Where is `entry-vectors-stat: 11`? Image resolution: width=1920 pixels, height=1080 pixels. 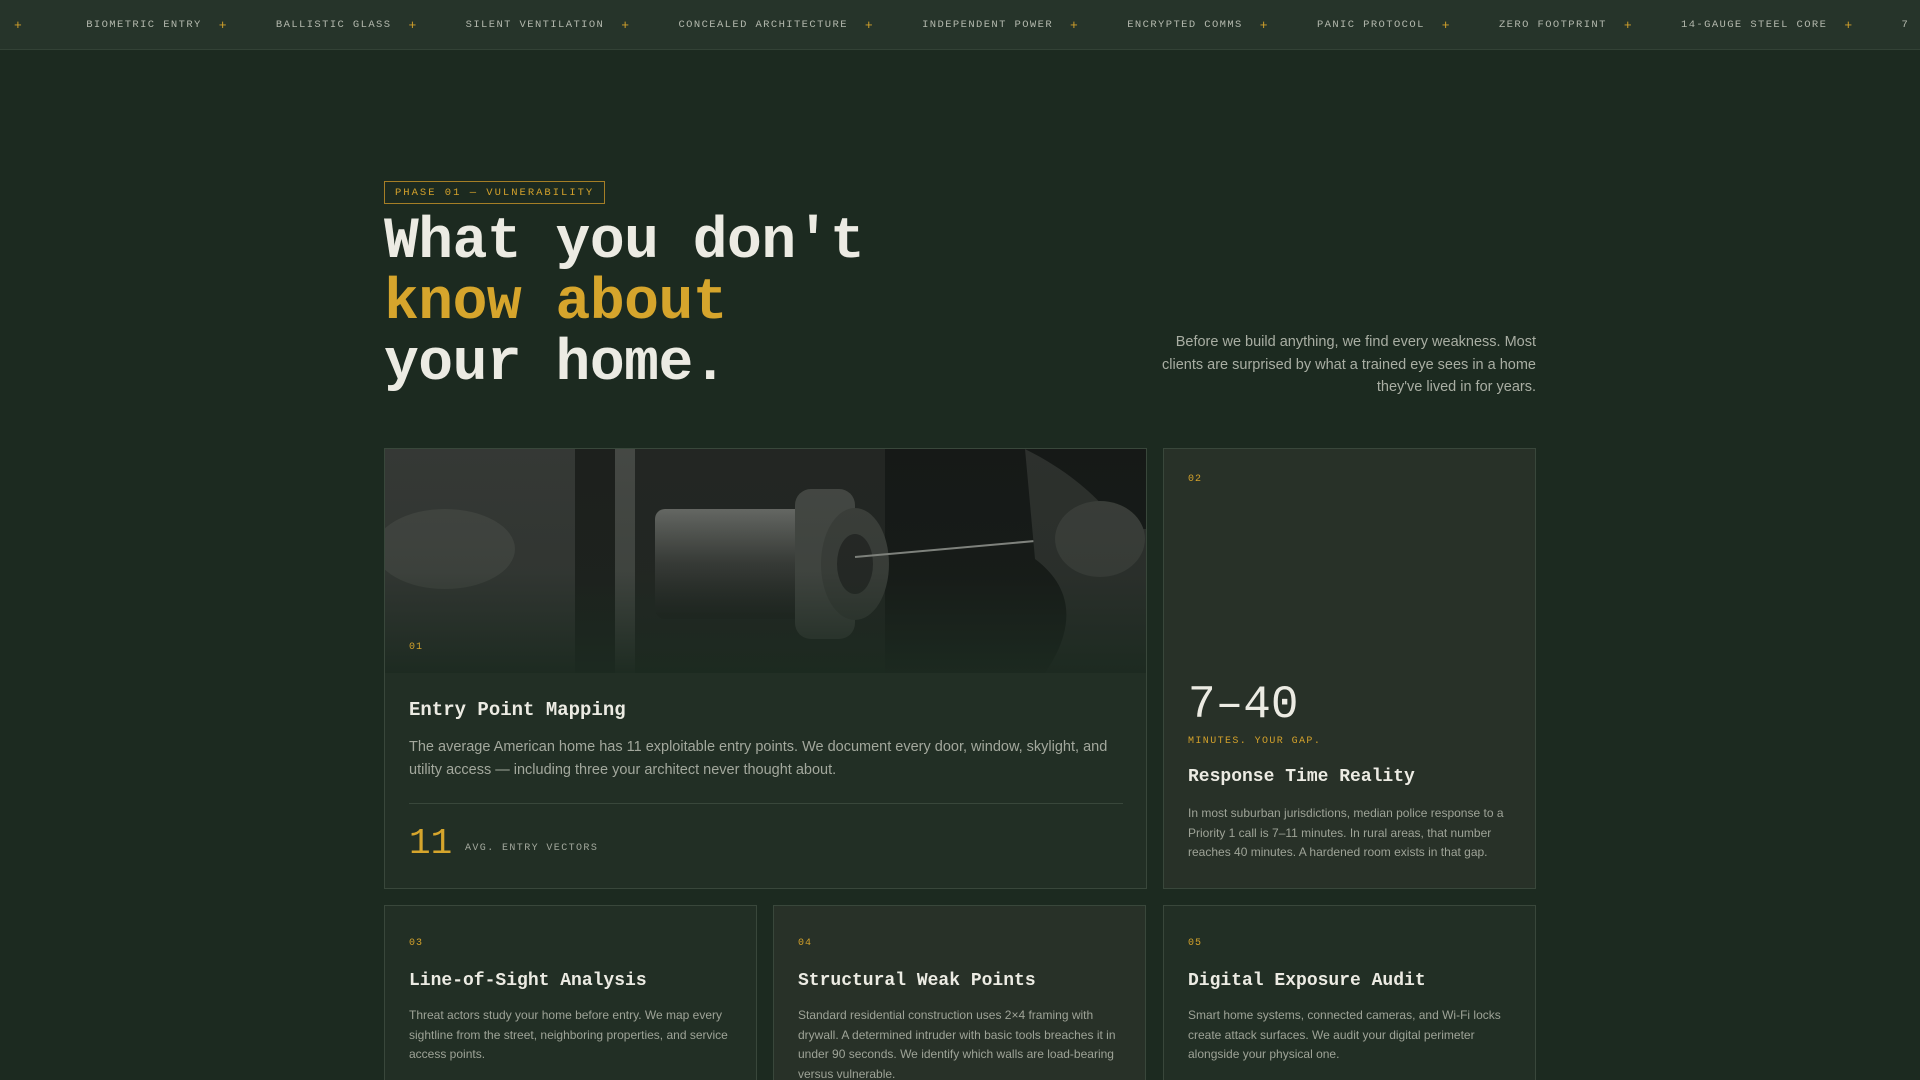
entry-vectors-stat: 11 is located at coordinates (431, 843).